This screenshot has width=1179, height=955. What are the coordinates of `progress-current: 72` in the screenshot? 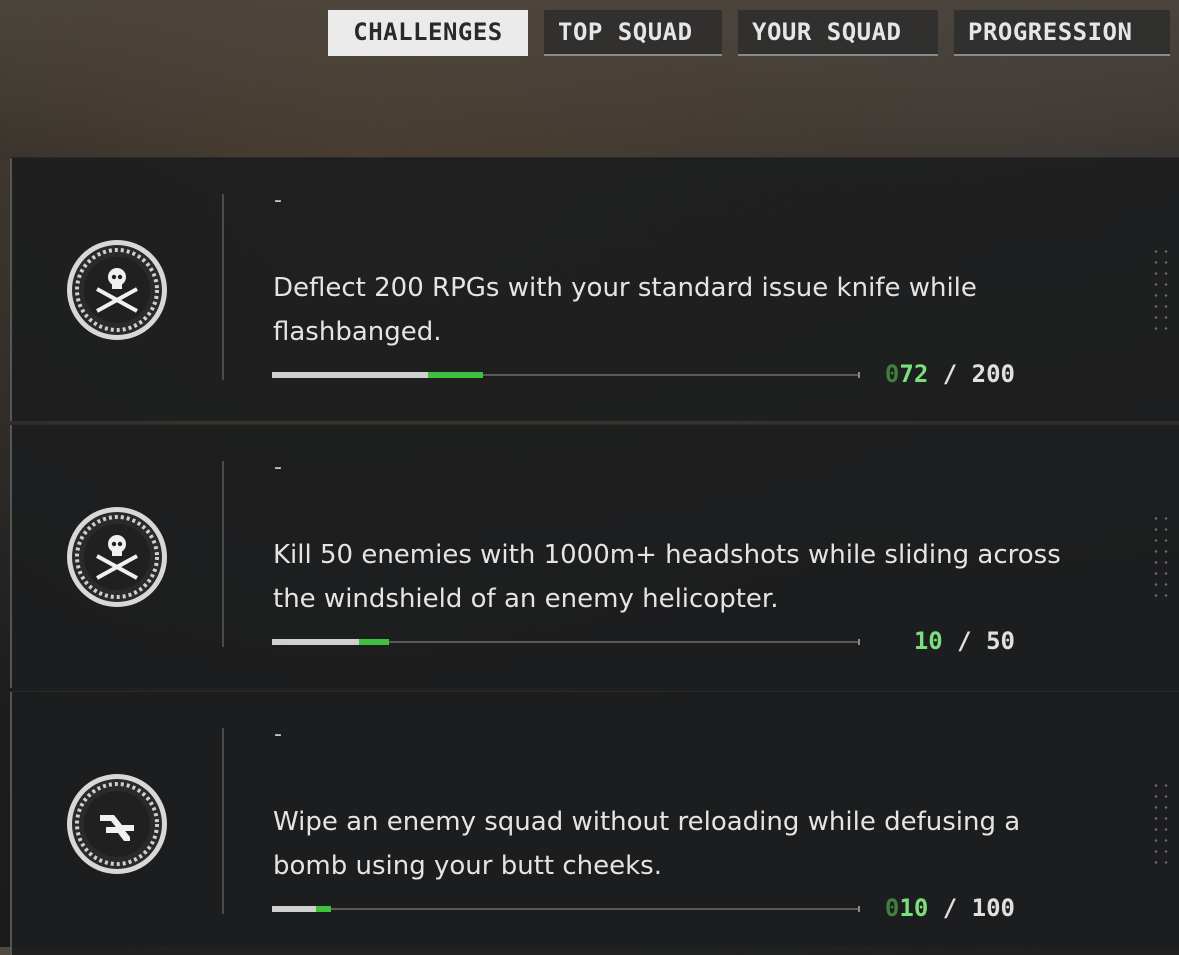 It's located at (914, 374).